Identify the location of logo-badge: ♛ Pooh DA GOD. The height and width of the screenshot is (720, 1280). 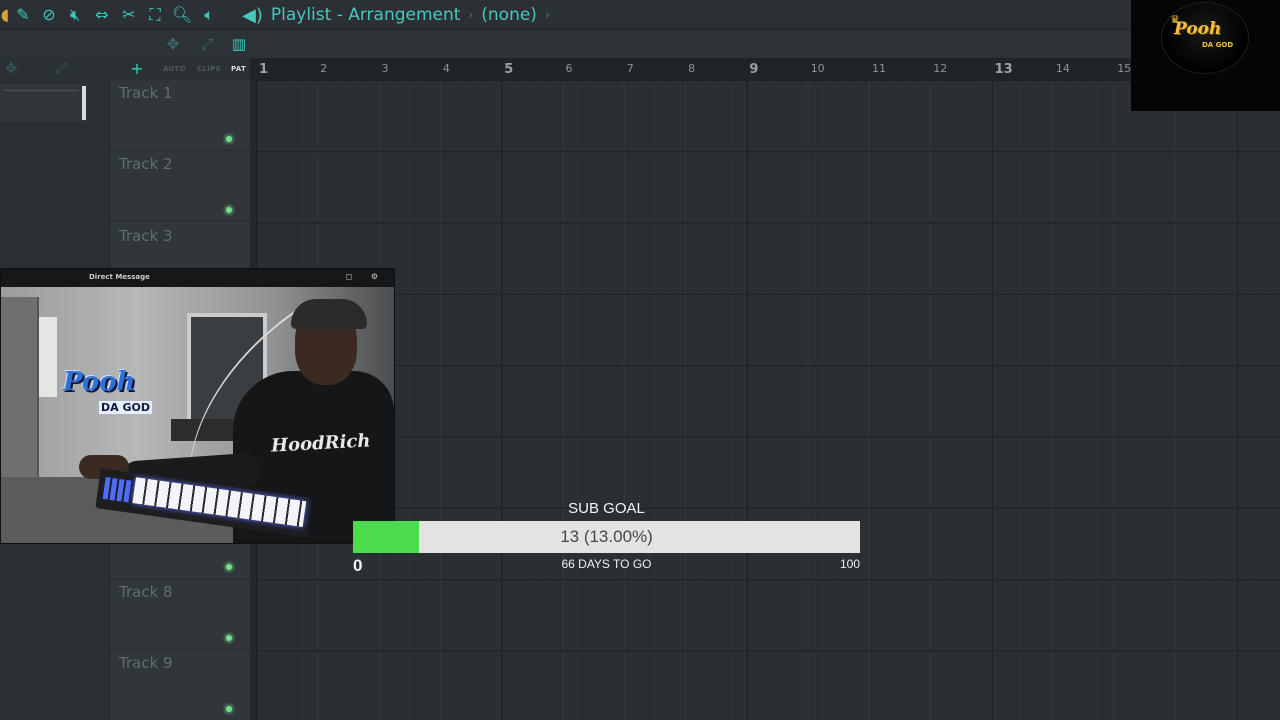
(1205, 38).